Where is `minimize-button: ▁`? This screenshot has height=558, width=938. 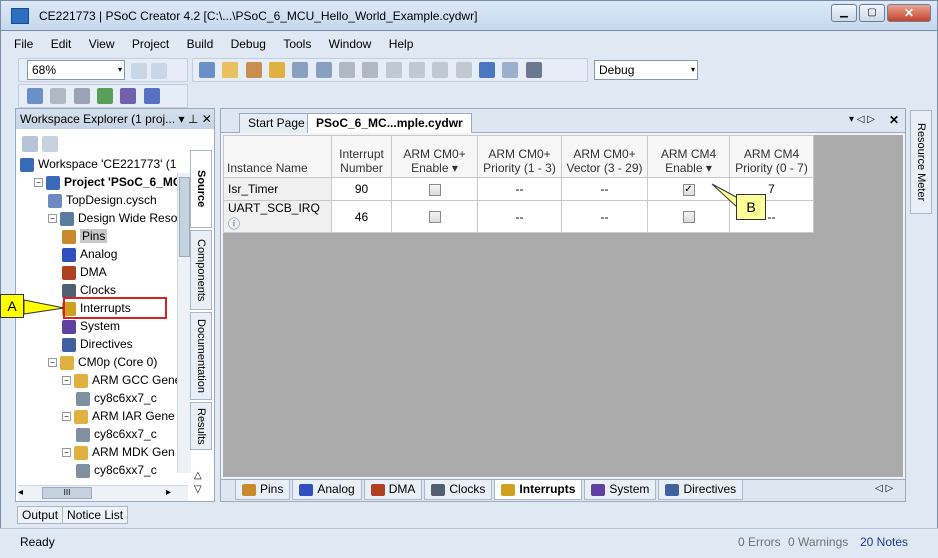 minimize-button: ▁ is located at coordinates (844, 13).